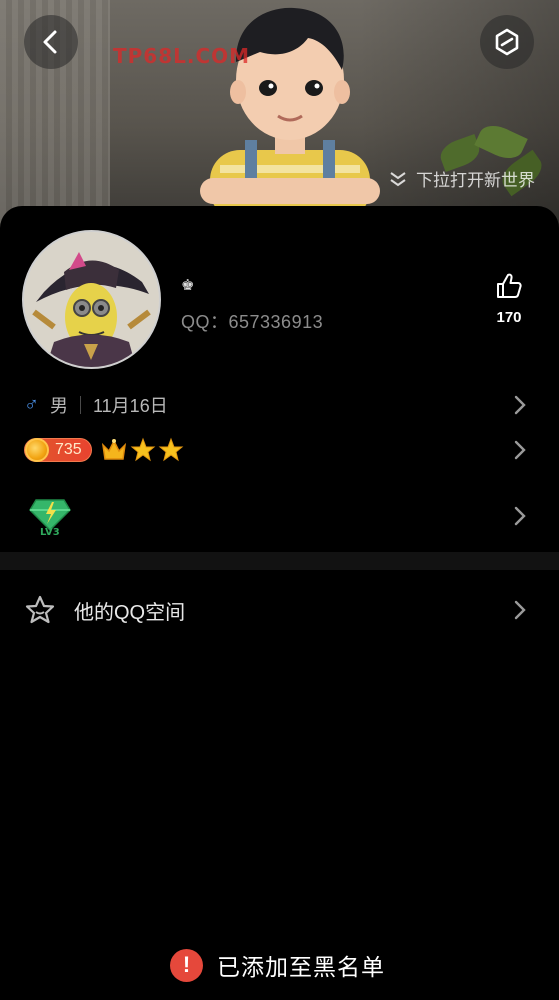  Describe the element at coordinates (252, 322) in the screenshot. I see `qq-number: QQ：657336913` at that location.